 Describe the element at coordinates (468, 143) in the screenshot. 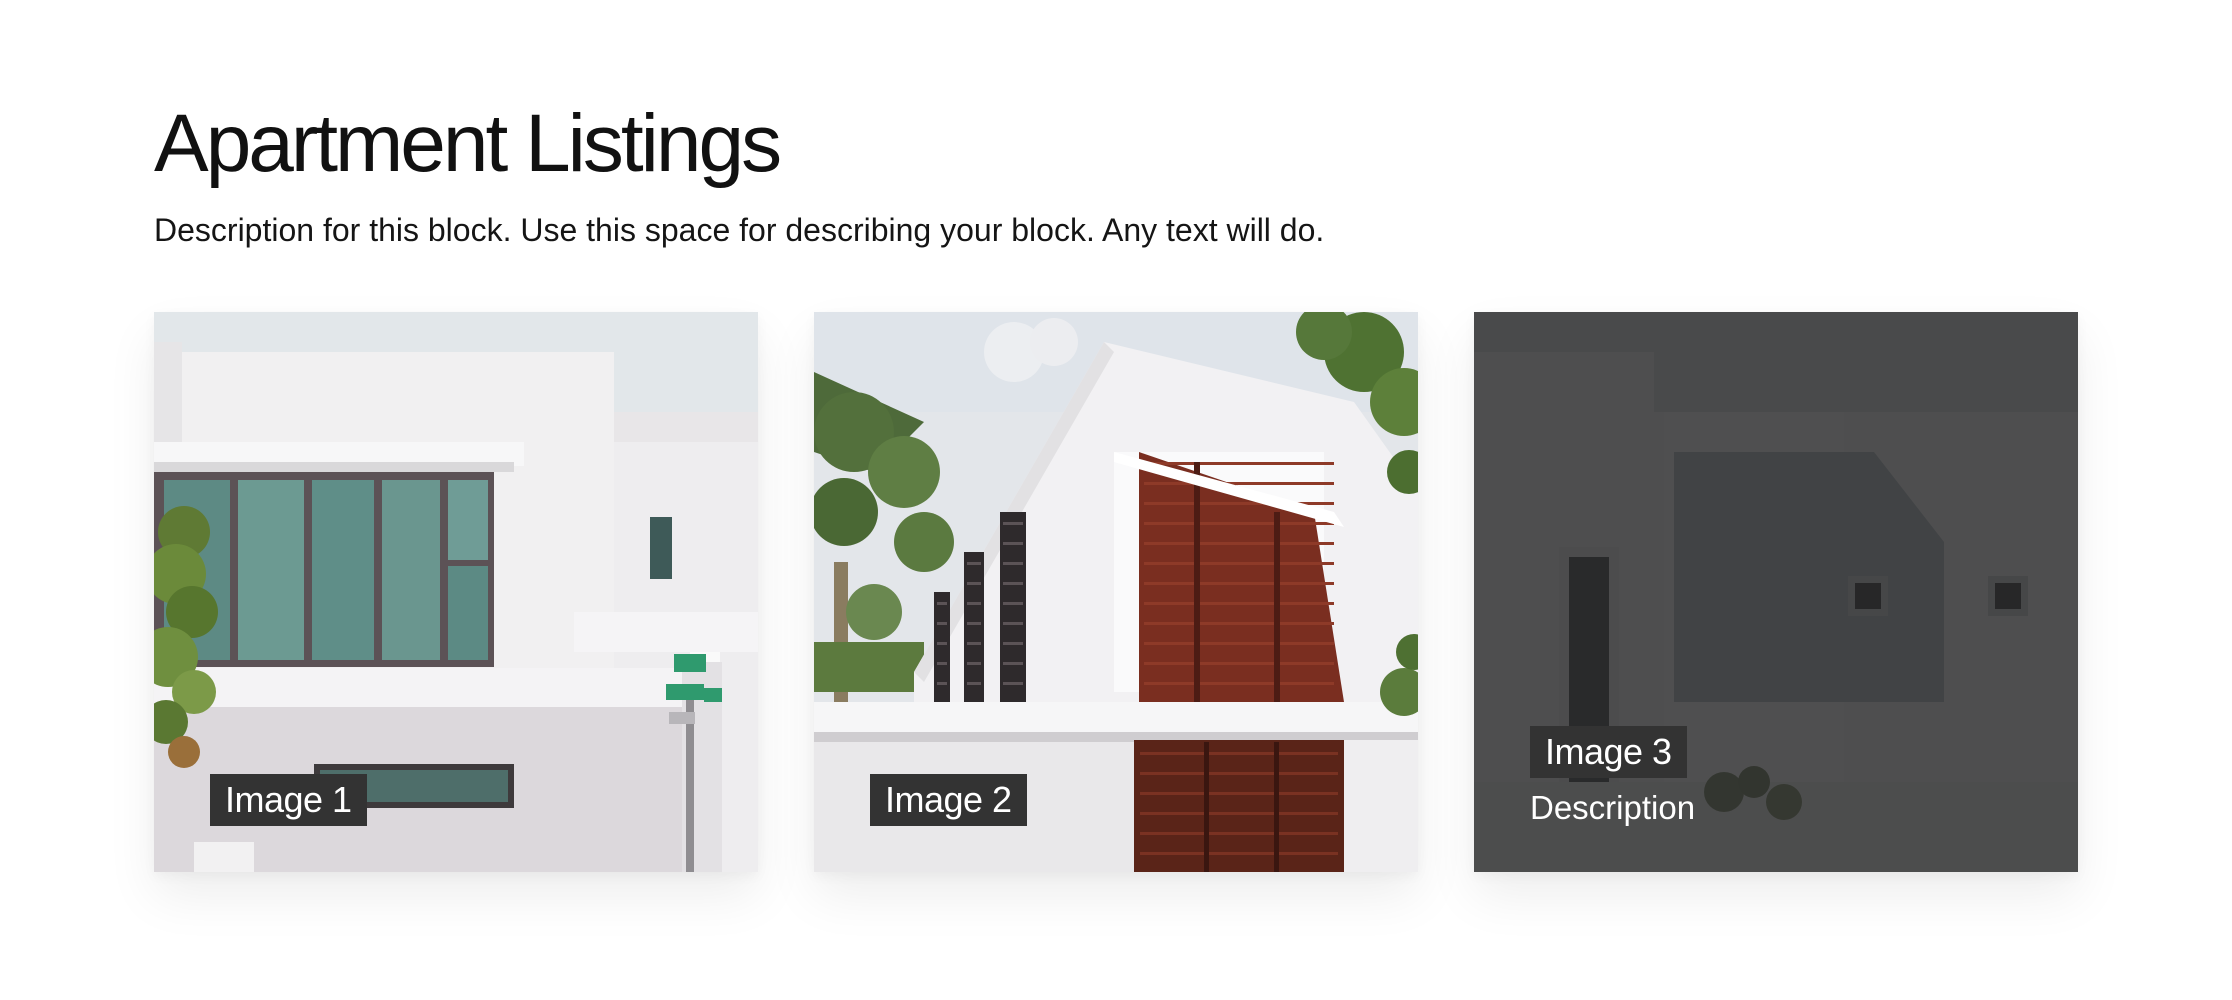

I see `page-title: Apartment Listings` at that location.